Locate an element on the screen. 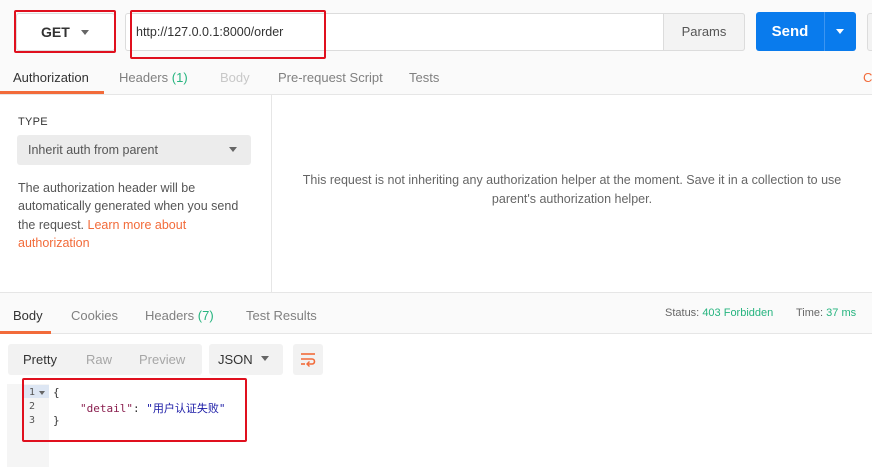  format-value: JSON is located at coordinates (235, 359).